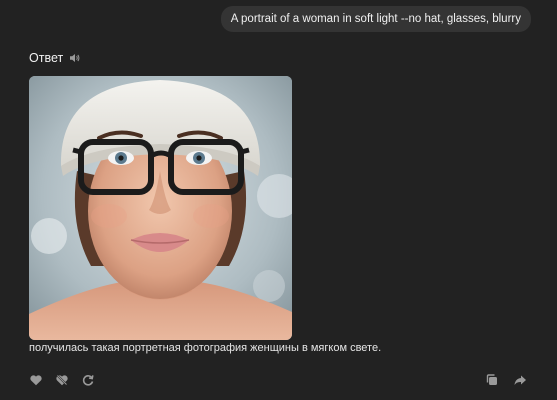 Image resolution: width=557 pixels, height=400 pixels. I want to click on message-actions, so click(506, 380).